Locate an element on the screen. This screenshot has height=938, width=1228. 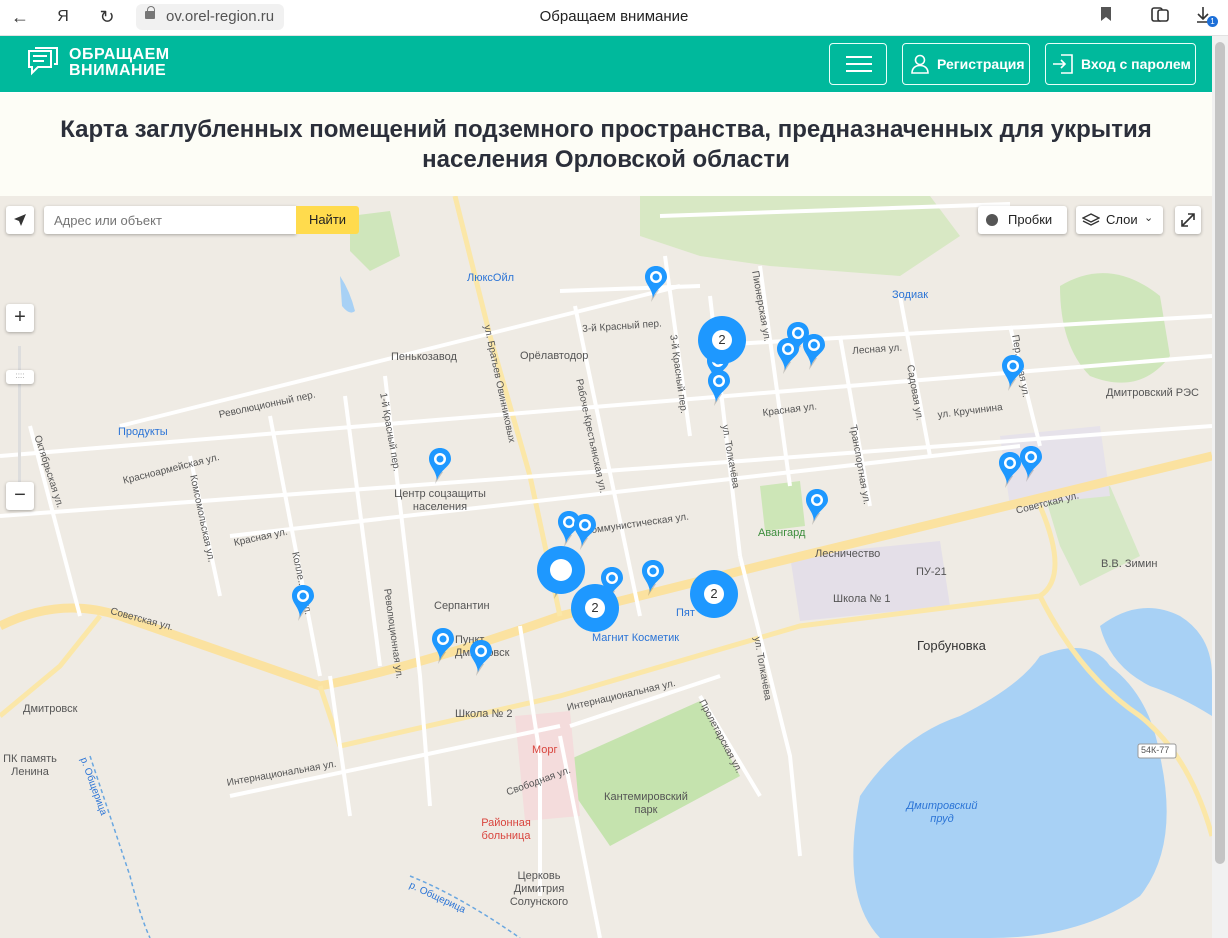
extensions-icon is located at coordinates (1160, 17).